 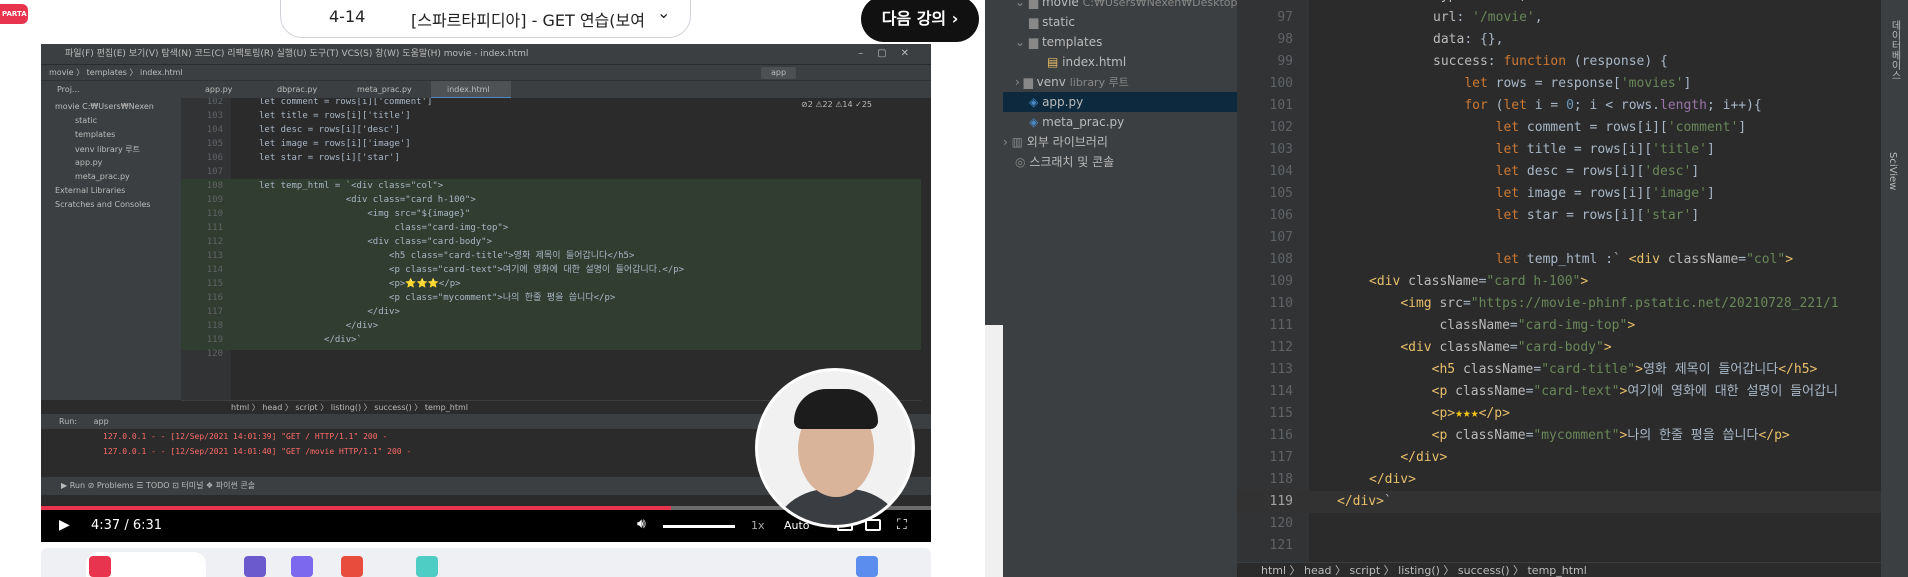 What do you see at coordinates (1281, 325) in the screenshot?
I see `line-number: 111` at bounding box center [1281, 325].